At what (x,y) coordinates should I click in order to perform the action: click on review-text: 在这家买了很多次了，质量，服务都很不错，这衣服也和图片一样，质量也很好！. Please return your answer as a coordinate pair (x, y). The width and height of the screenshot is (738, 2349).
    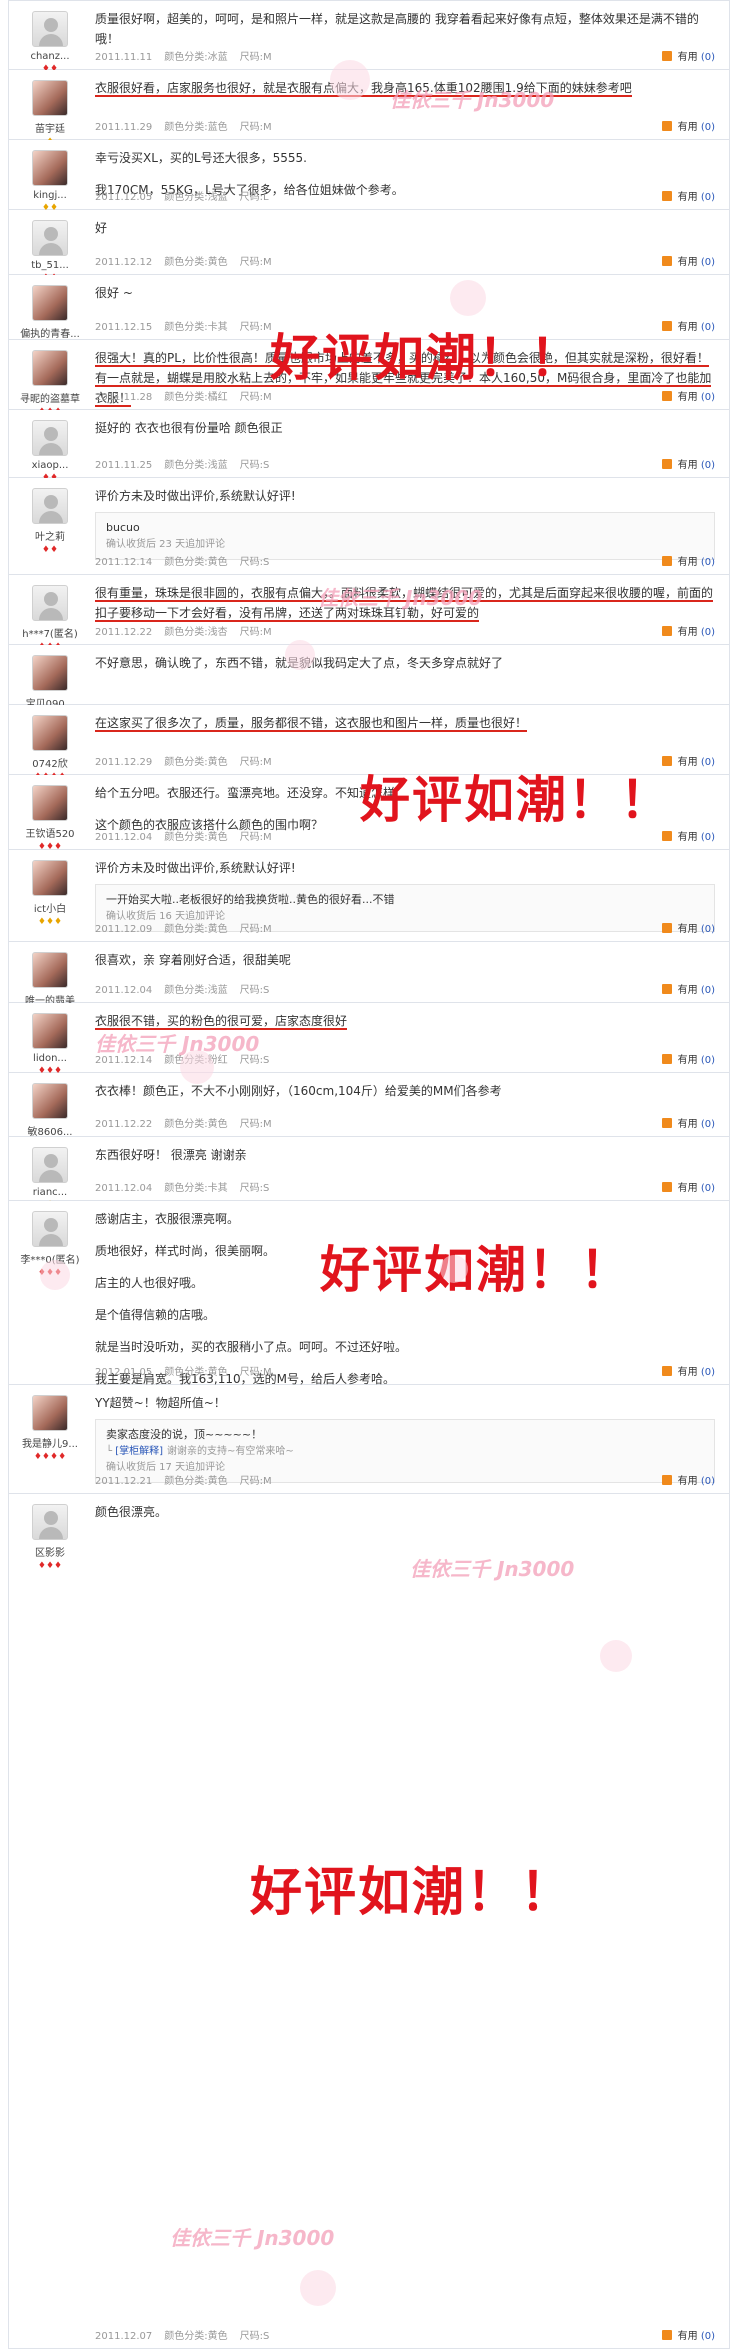
    Looking at the image, I should click on (405, 723).